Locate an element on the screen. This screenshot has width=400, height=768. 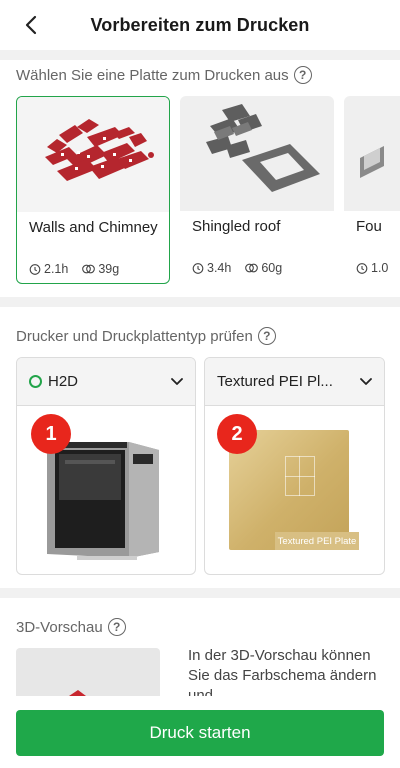
printer-dropdown: H2D is located at coordinates (106, 382).